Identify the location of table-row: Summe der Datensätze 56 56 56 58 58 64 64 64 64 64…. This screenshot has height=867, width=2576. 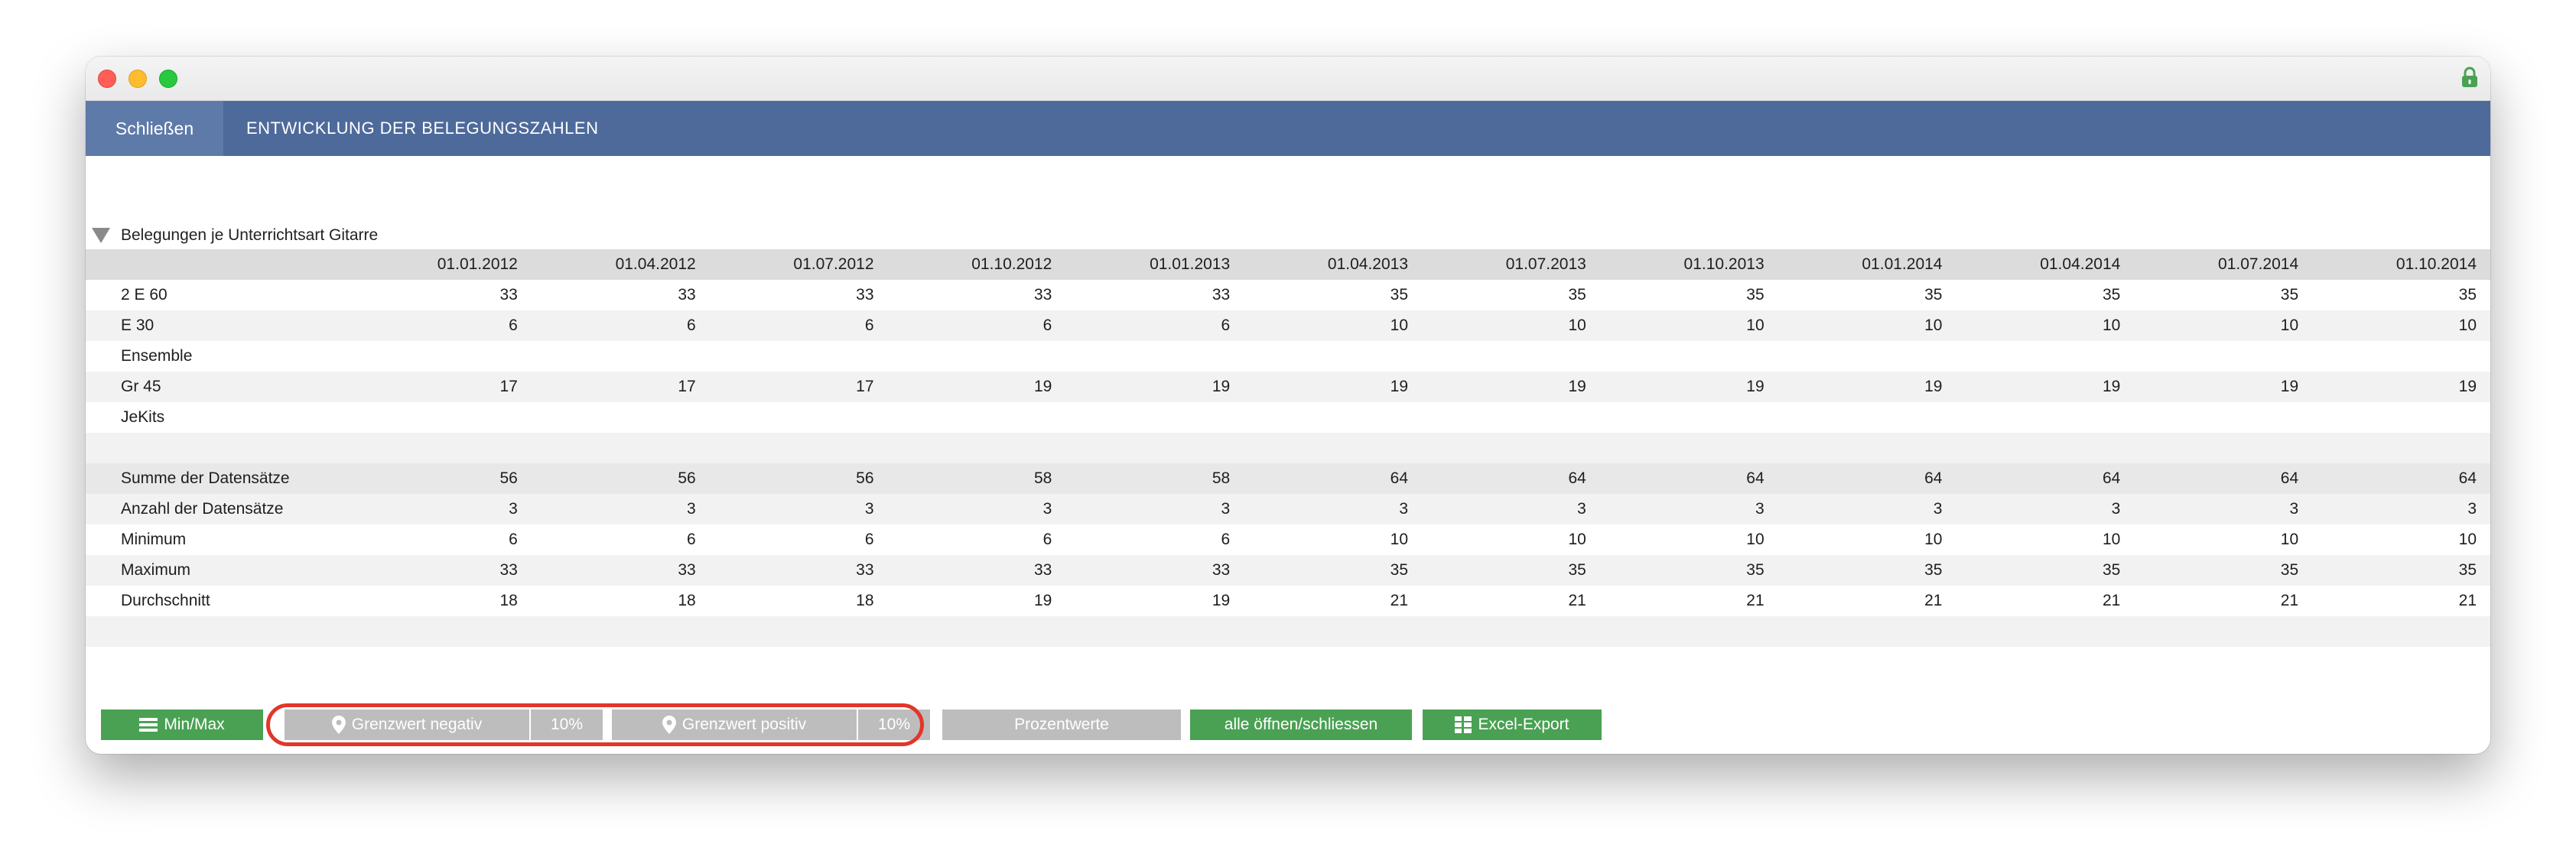
(1288, 478).